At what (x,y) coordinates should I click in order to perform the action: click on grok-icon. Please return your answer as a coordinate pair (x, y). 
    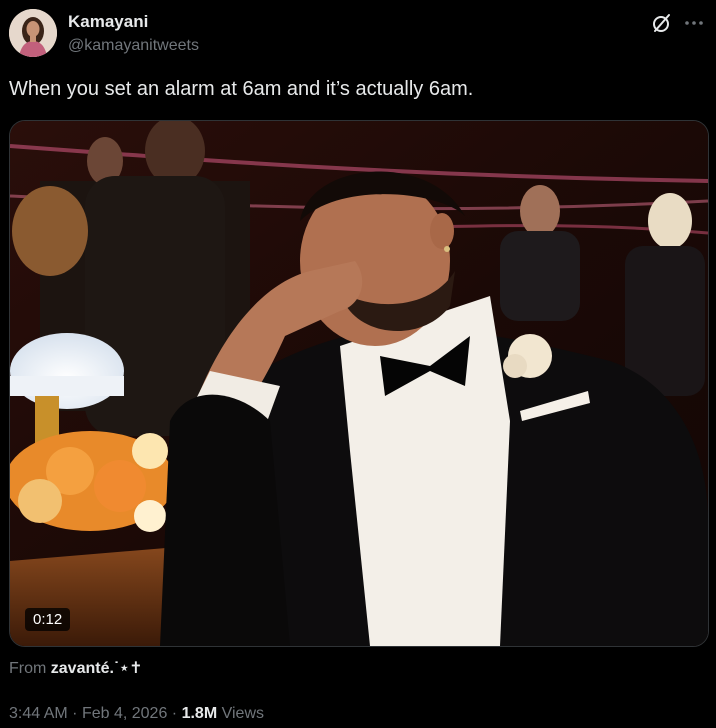
    Looking at the image, I should click on (662, 23).